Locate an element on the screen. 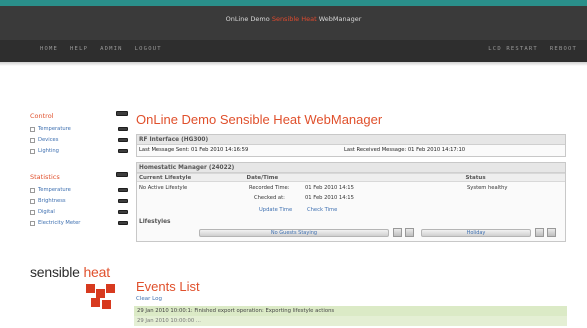 This screenshot has height=328, width=587. system-status: System healthy is located at coordinates (487, 188).